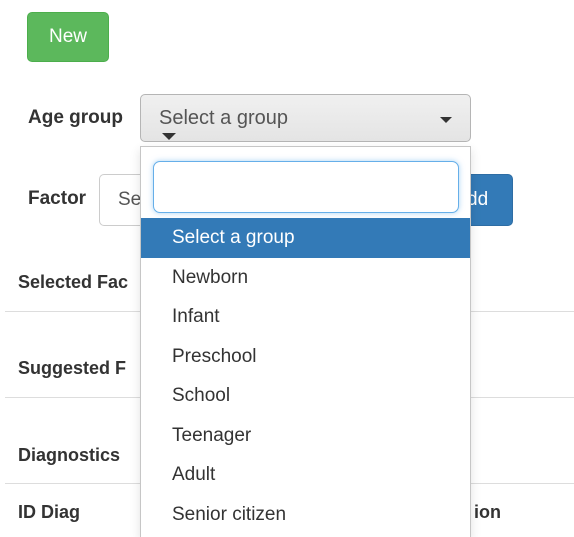 The image size is (574, 537). Describe the element at coordinates (305, 357) in the screenshot. I see `dropdown-option: Preschool` at that location.